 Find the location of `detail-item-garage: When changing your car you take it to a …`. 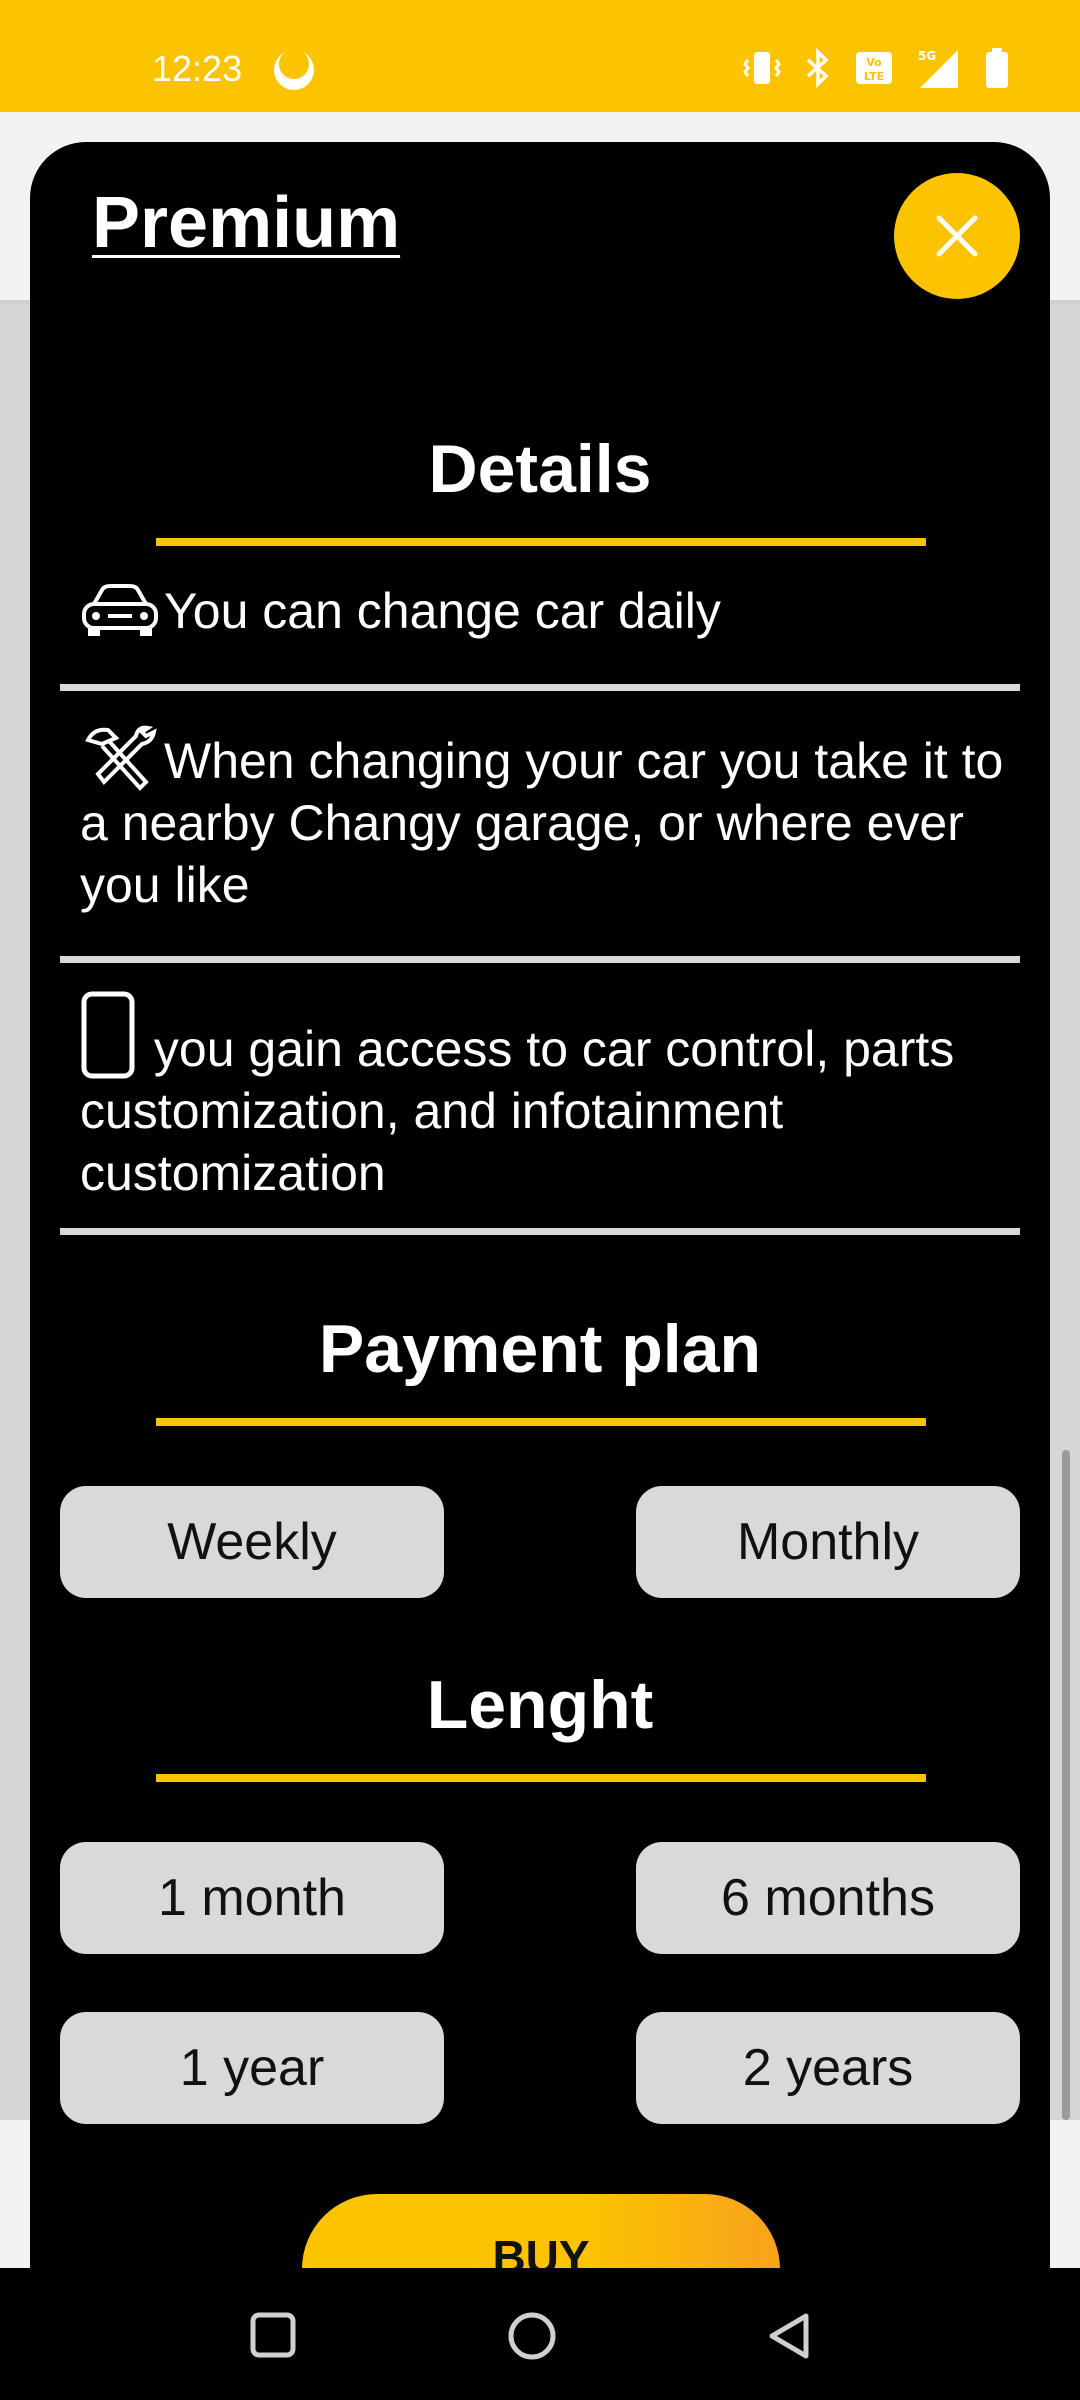

detail-item-garage: When changing your car you take it to a … is located at coordinates (550, 819).